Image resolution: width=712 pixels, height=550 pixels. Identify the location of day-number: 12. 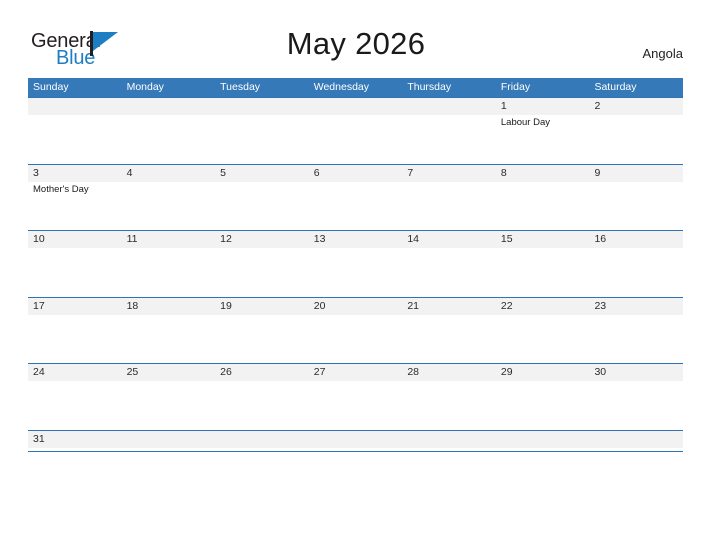
(226, 239).